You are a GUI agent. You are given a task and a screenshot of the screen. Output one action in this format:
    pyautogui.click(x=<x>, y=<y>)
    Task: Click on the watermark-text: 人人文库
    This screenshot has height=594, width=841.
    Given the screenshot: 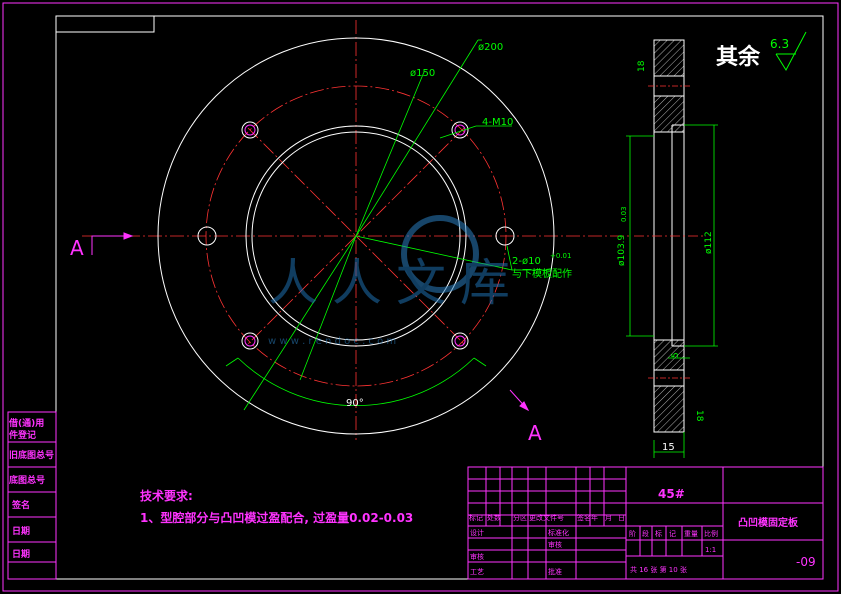 What is the action you would take?
    pyautogui.click(x=396, y=283)
    